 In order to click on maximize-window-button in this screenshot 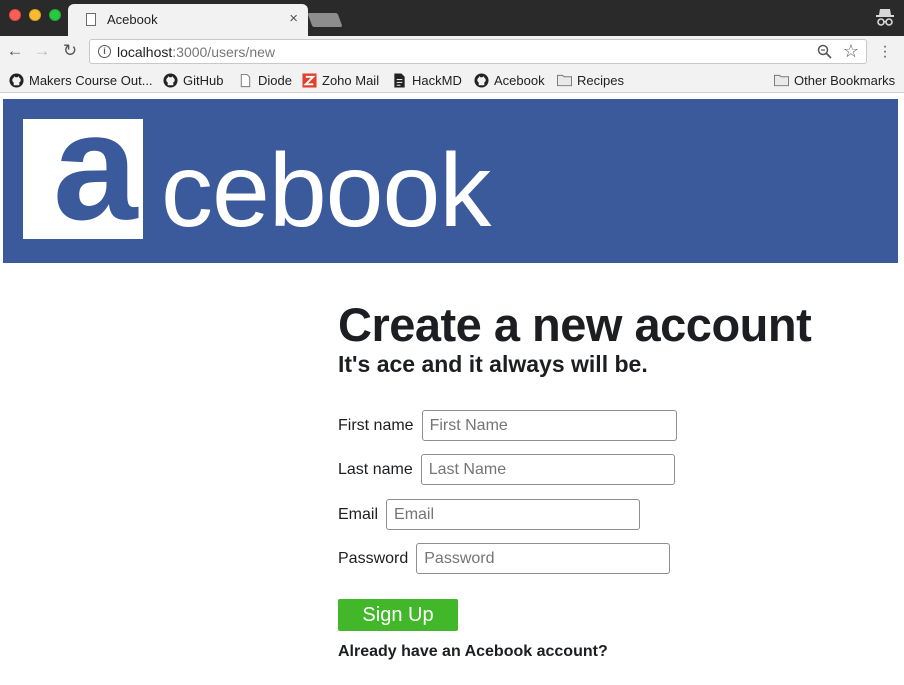, I will do `click(55, 15)`.